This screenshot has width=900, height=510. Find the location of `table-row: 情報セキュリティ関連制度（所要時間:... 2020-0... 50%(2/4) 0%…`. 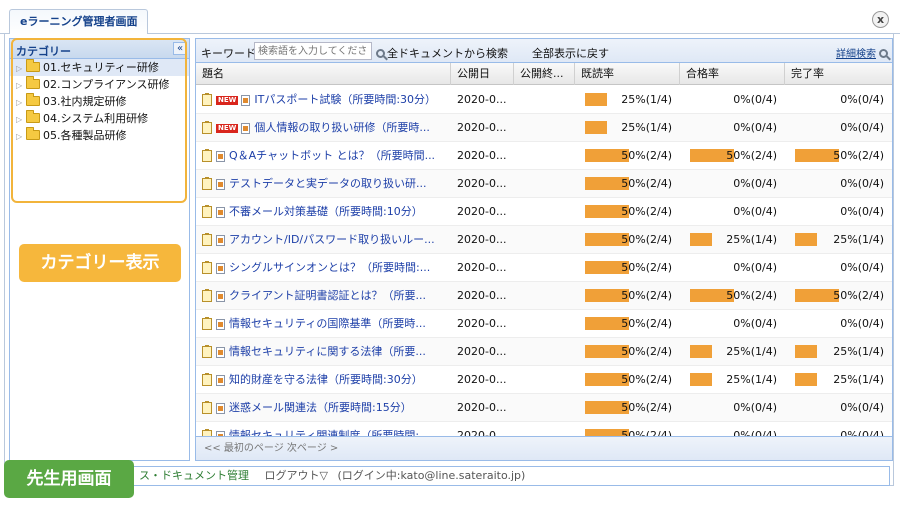

table-row: 情報セキュリティ関連制度（所要時間:... 2020-0... 50%(2/4) 0%… is located at coordinates (544, 429).